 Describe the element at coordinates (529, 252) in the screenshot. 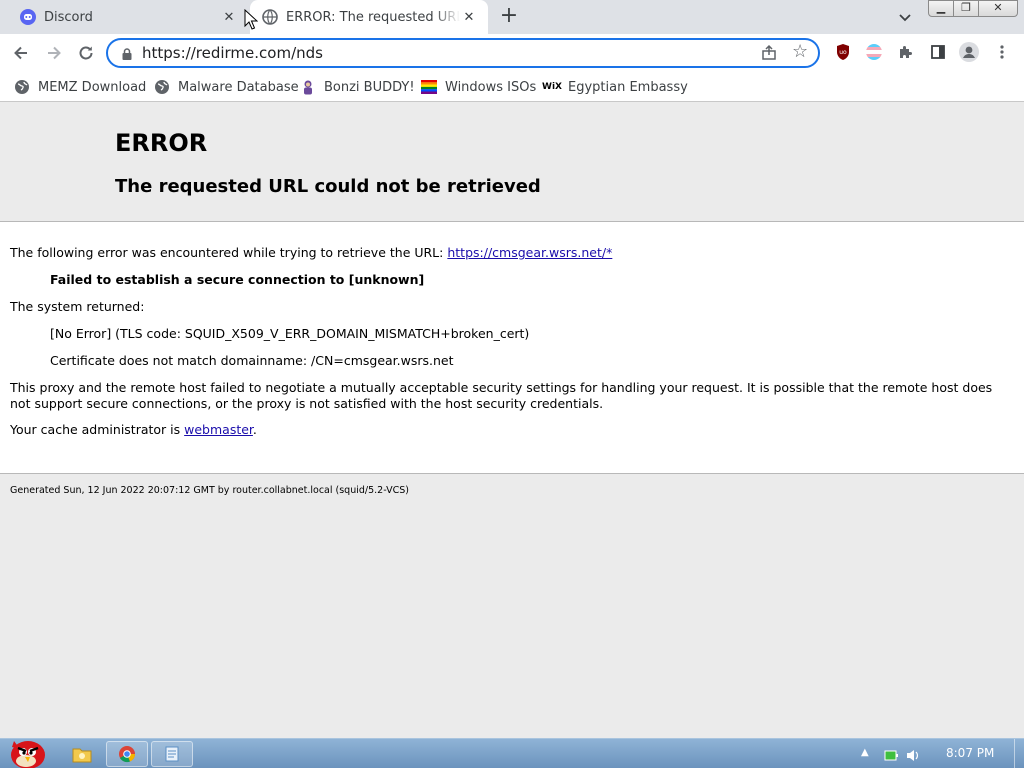

I see `requested-url-link: https://cmsgear.wsrs.net/*` at that location.